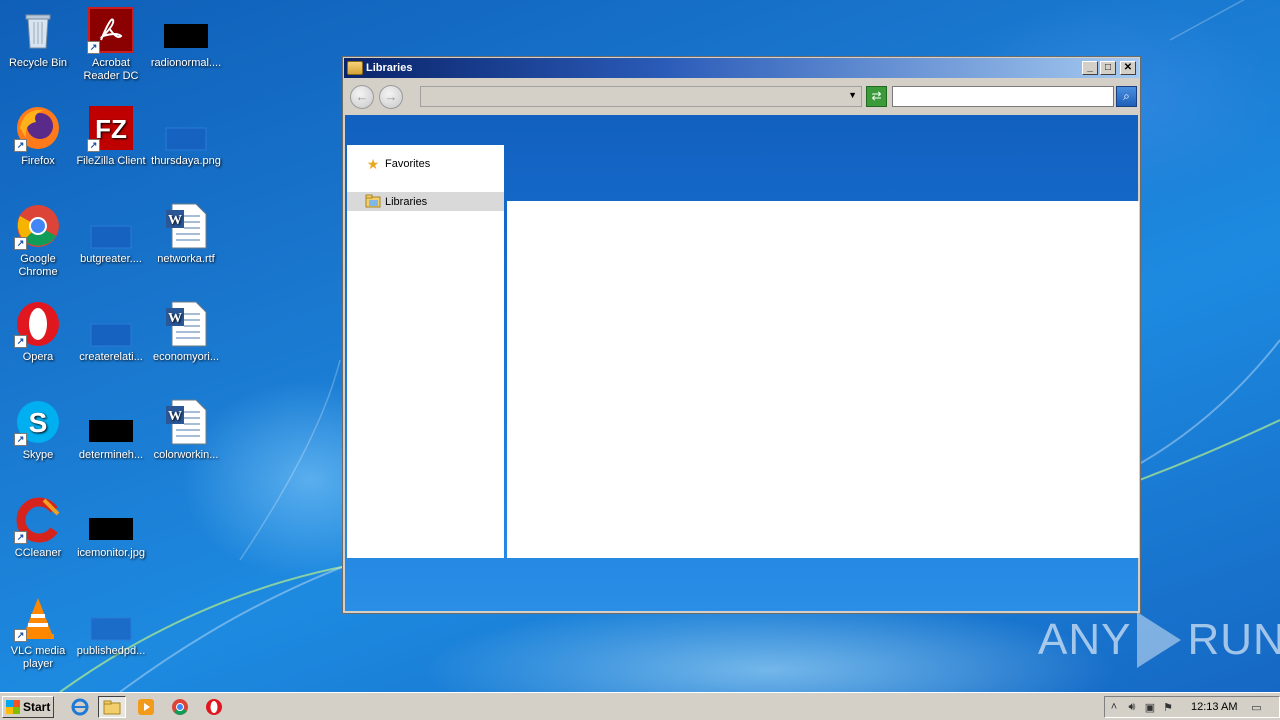  I want to click on svg-text: S, so click(38, 422).